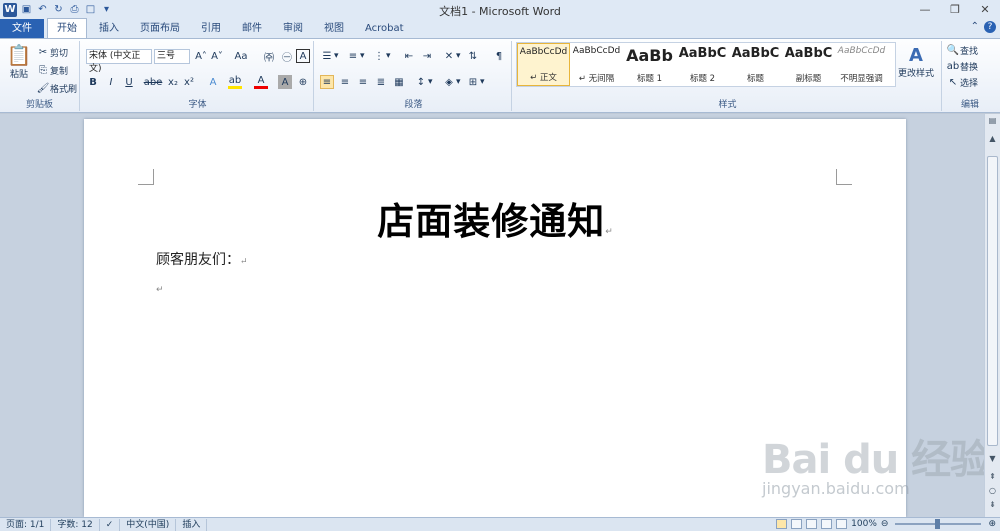 This screenshot has width=1000, height=531. What do you see at coordinates (58, 9) in the screenshot?
I see `redo-icon: ↻` at bounding box center [58, 9].